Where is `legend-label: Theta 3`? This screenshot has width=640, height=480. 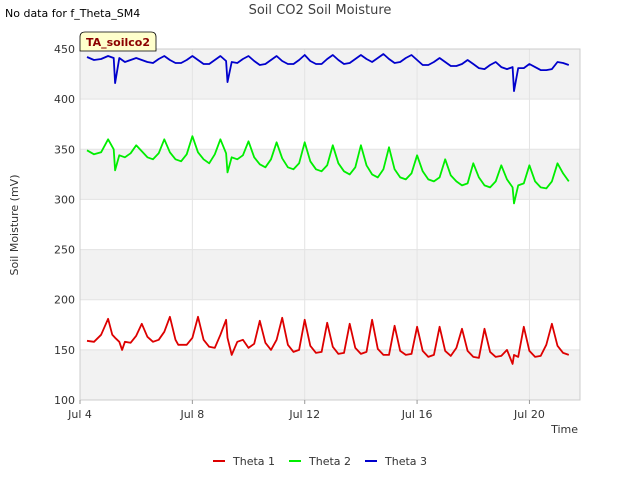 legend-label: Theta 3 is located at coordinates (405, 461).